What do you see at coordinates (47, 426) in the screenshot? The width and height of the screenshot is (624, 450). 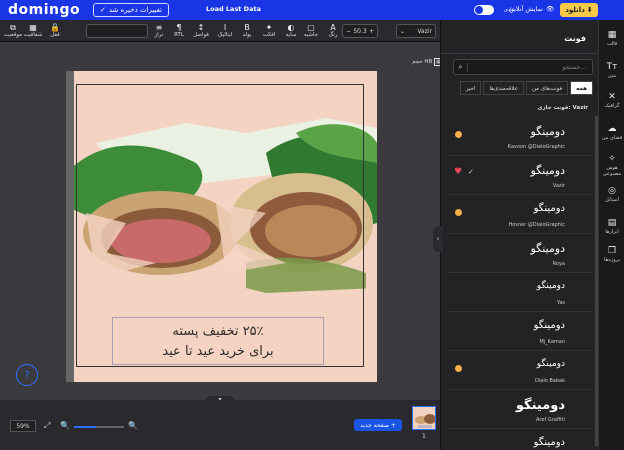 I see `fit-screen-icon: ⤢` at bounding box center [47, 426].